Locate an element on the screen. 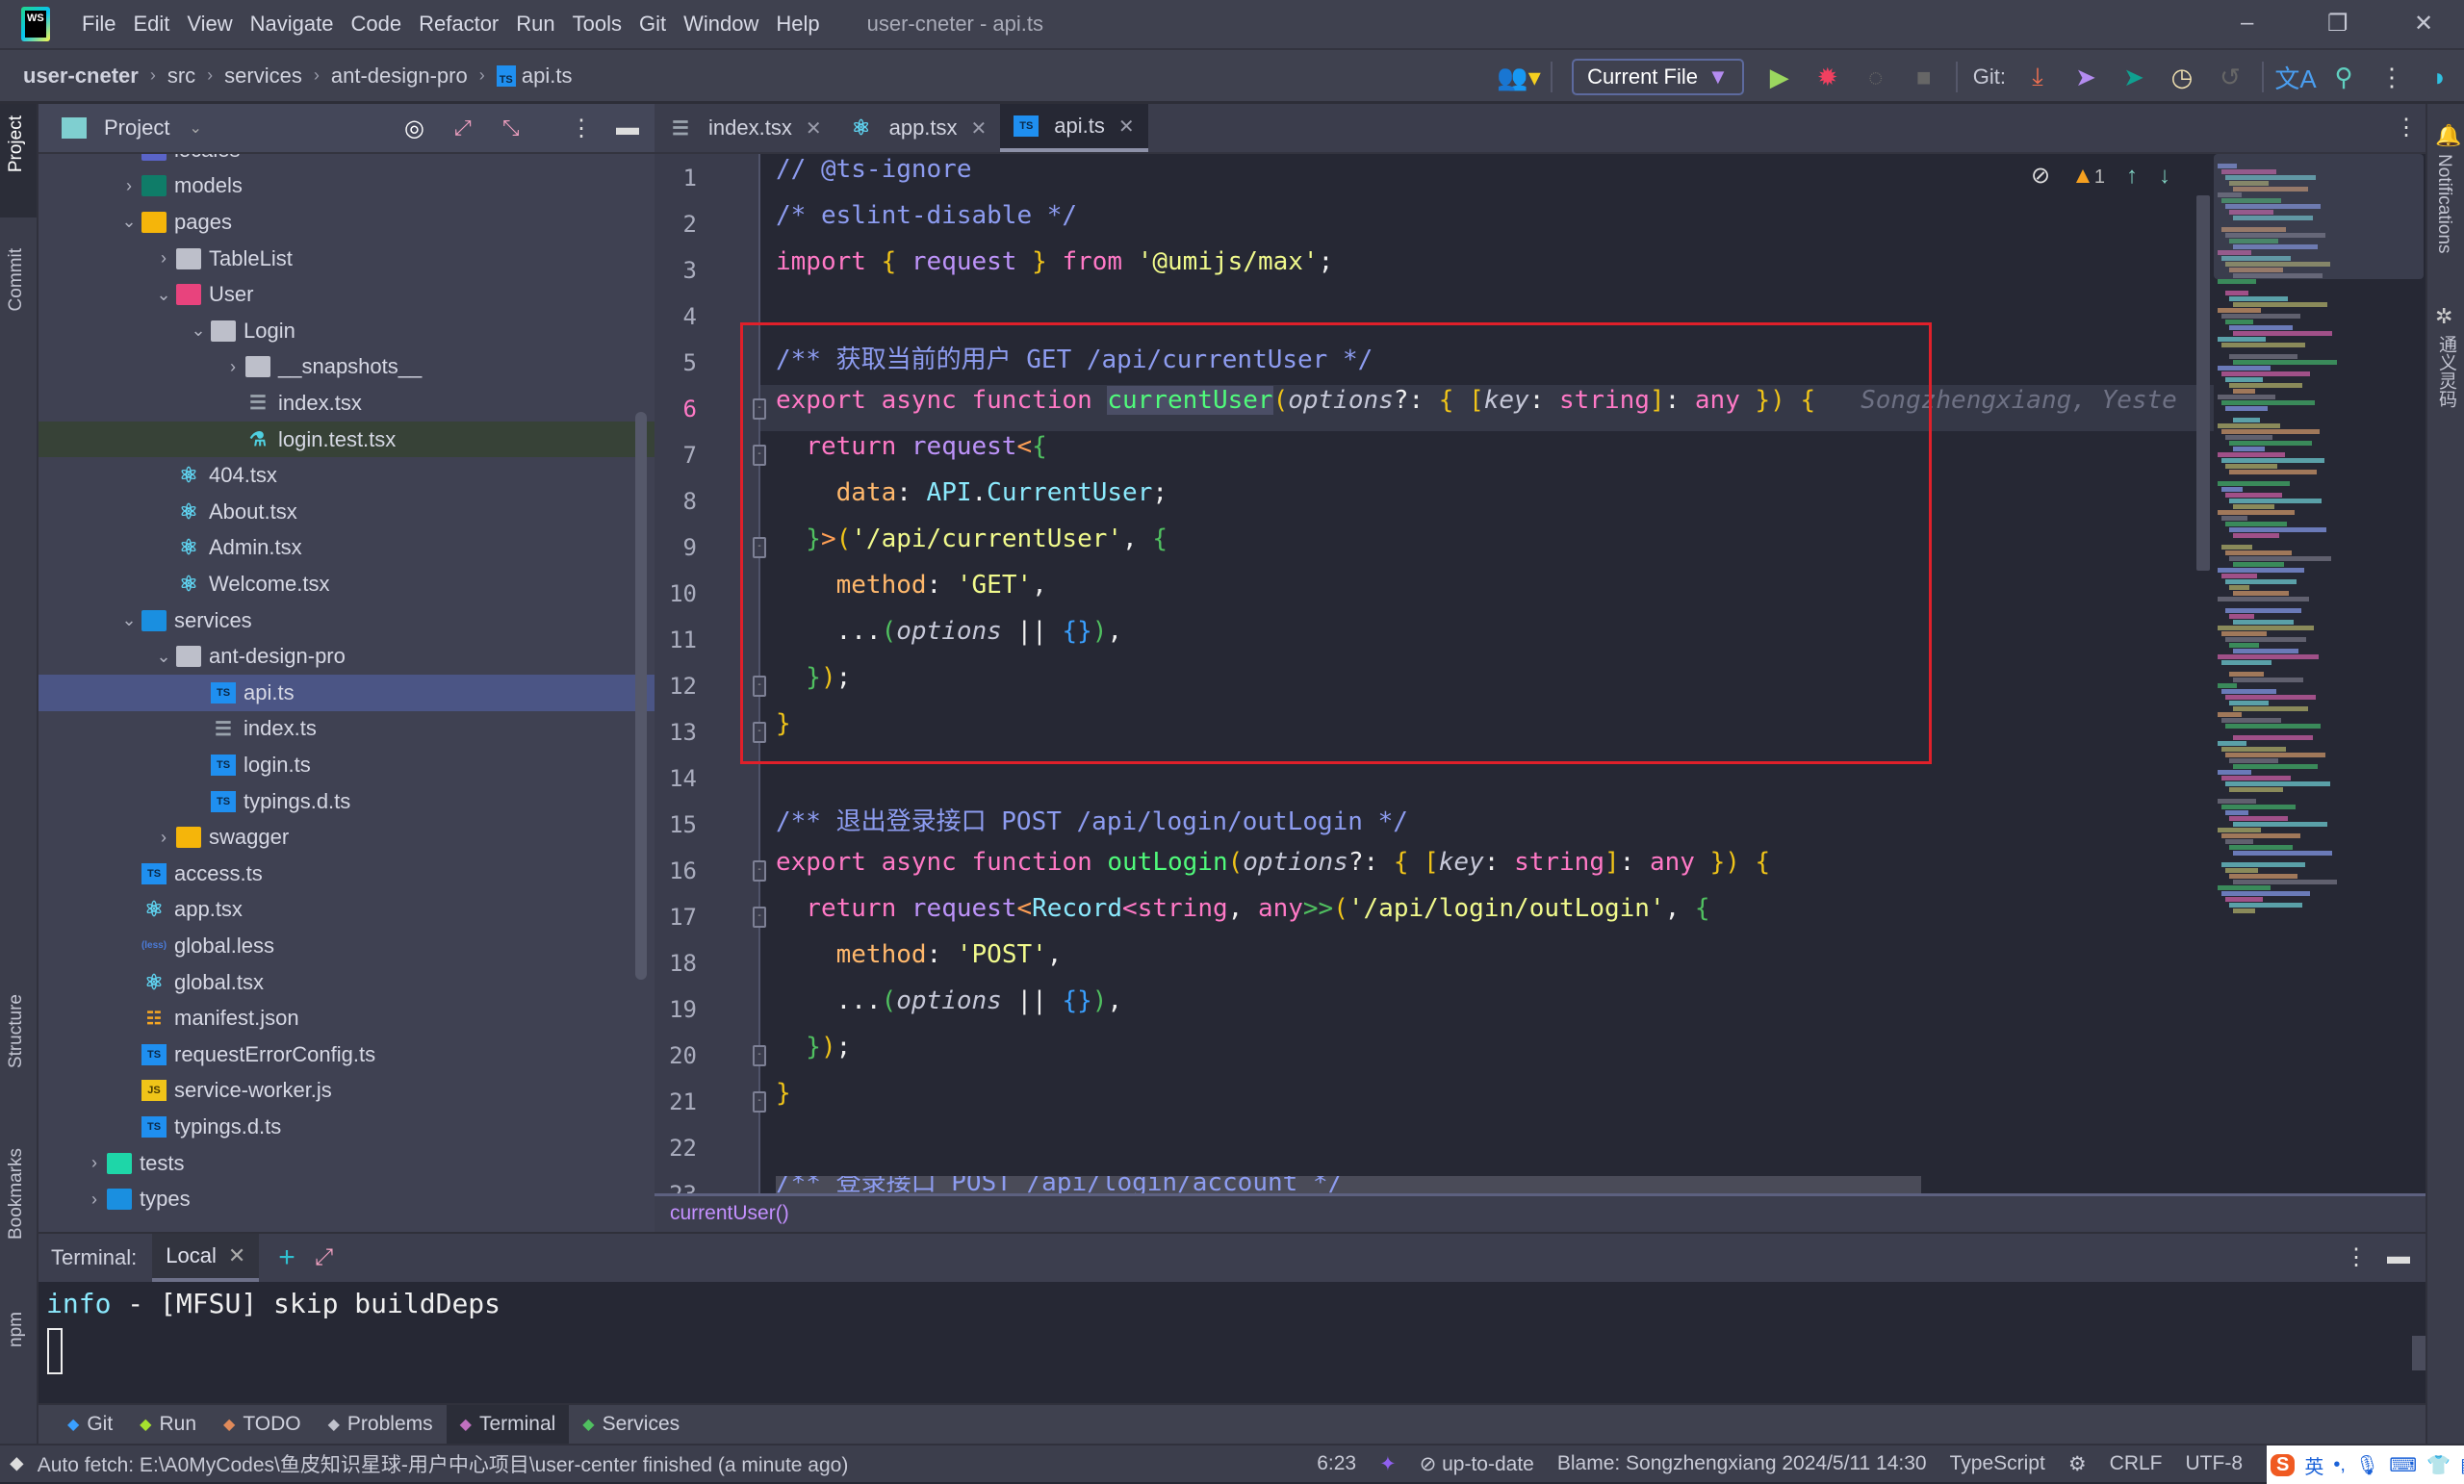  run-icon: ▶ is located at coordinates (1780, 78).